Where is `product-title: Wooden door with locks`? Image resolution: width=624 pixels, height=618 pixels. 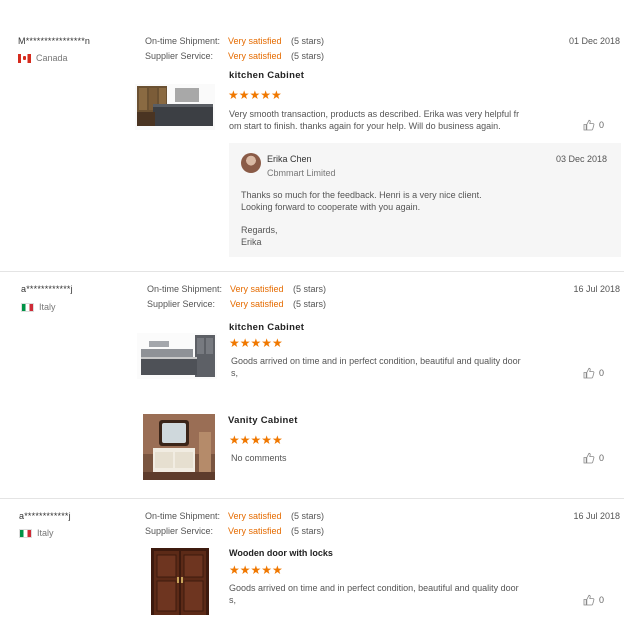 product-title: Wooden door with locks is located at coordinates (281, 553).